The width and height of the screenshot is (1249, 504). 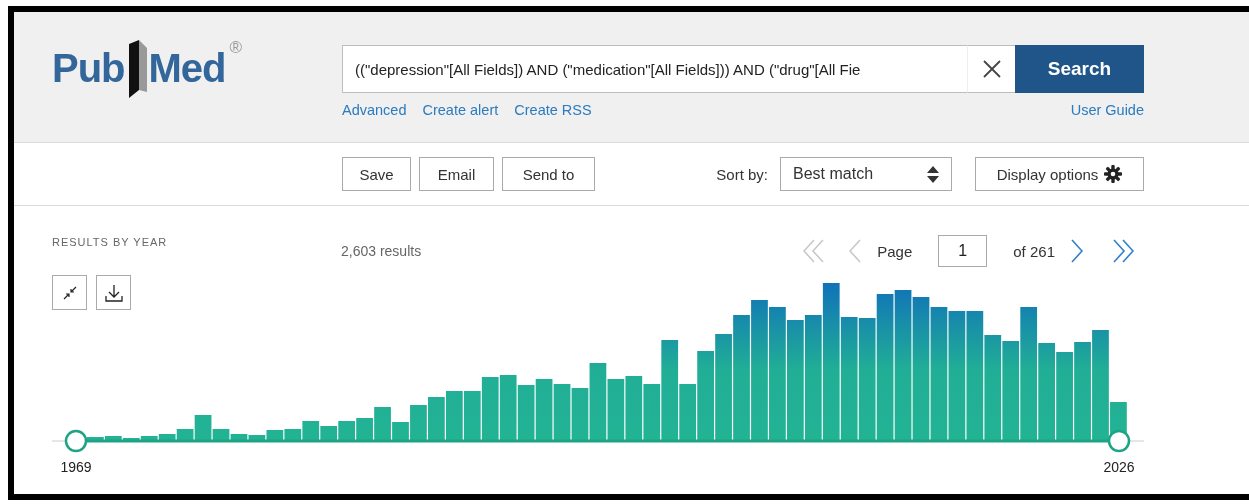 What do you see at coordinates (456, 174) in the screenshot?
I see `email-button: Email` at bounding box center [456, 174].